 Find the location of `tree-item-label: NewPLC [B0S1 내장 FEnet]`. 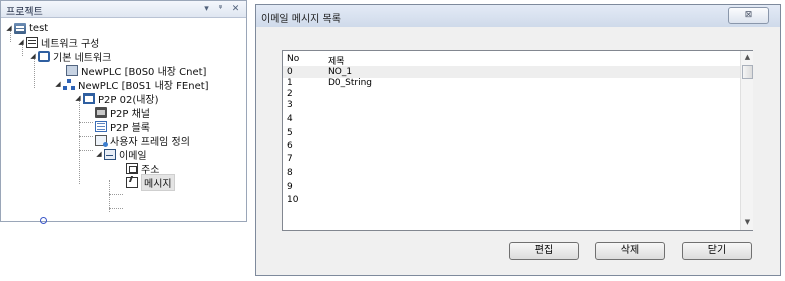

tree-item-label: NewPLC [B0S1 내장 FEnet] is located at coordinates (143, 86).